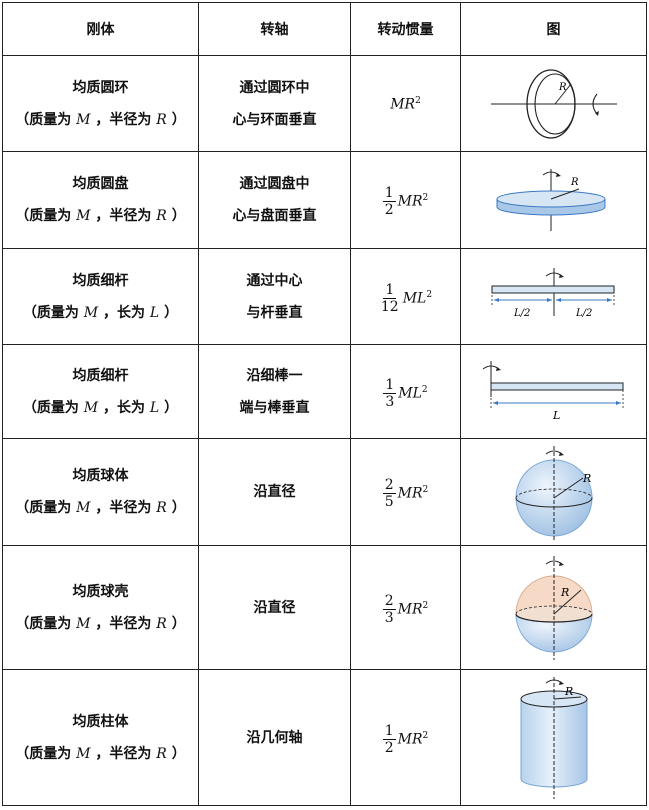  I want to click on rigid-body-name: 均质圆环, so click(100, 87).